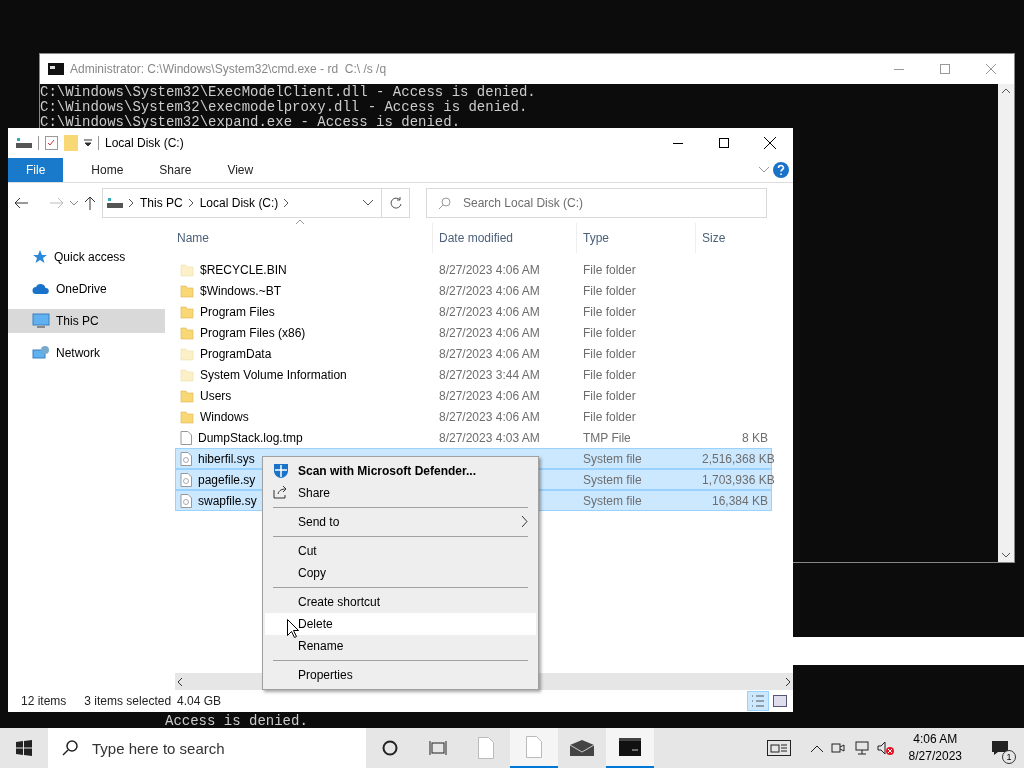 This screenshot has width=1024, height=768. What do you see at coordinates (473, 311) in the screenshot?
I see `file-row: Program Files 8/27/2023 4:06 AM File folder` at bounding box center [473, 311].